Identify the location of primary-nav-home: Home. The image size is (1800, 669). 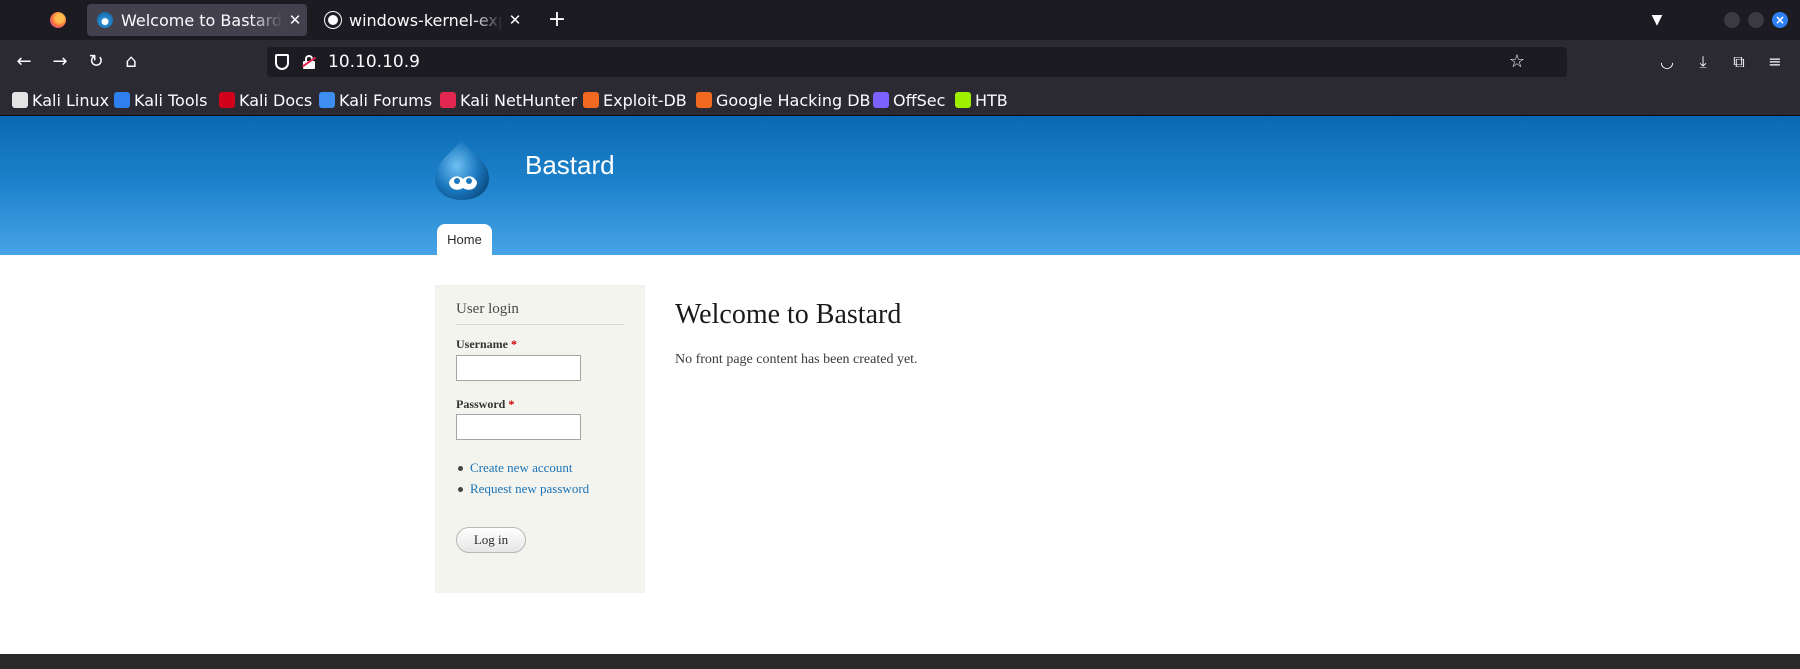
(464, 239).